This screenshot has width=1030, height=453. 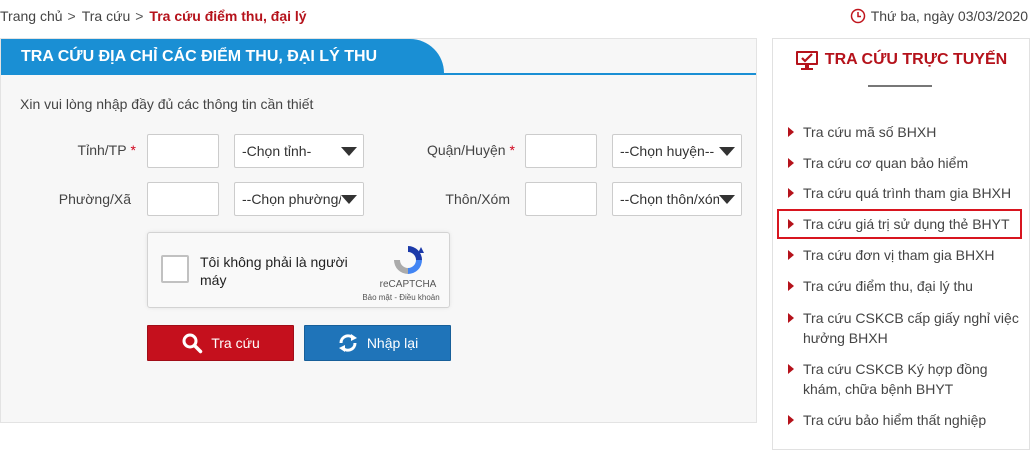 I want to click on breadcrumb-lookup-link: Tra cứu, so click(x=106, y=16).